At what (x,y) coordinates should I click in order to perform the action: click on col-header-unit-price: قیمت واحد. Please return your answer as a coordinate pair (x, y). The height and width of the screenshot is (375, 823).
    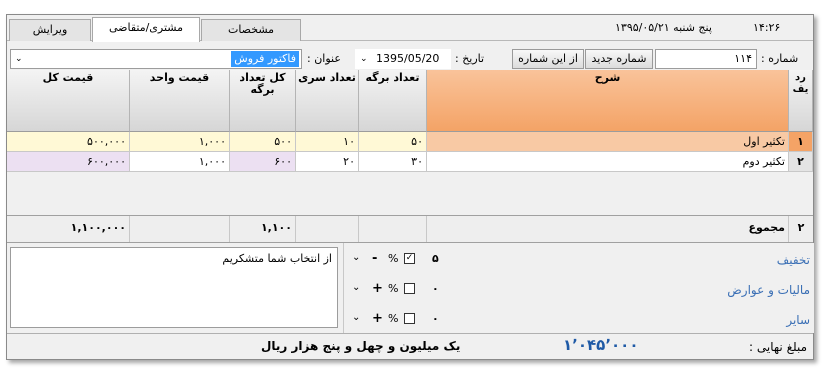
    Looking at the image, I should click on (180, 101).